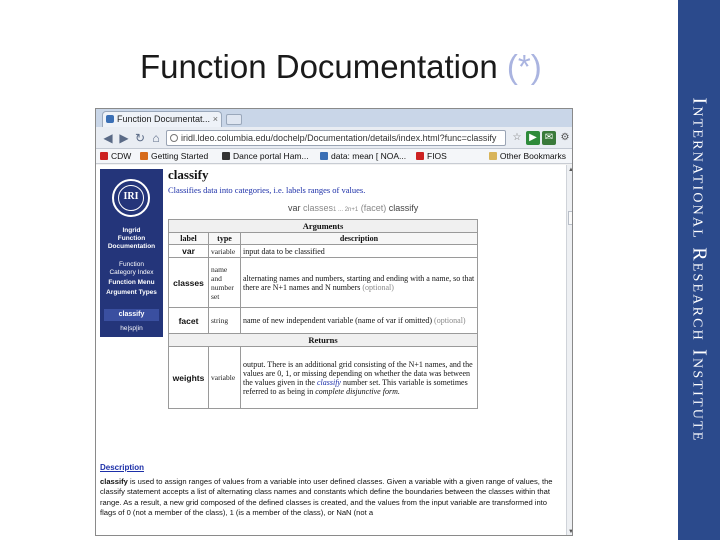  I want to click on arg-type: variable, so click(224, 251).